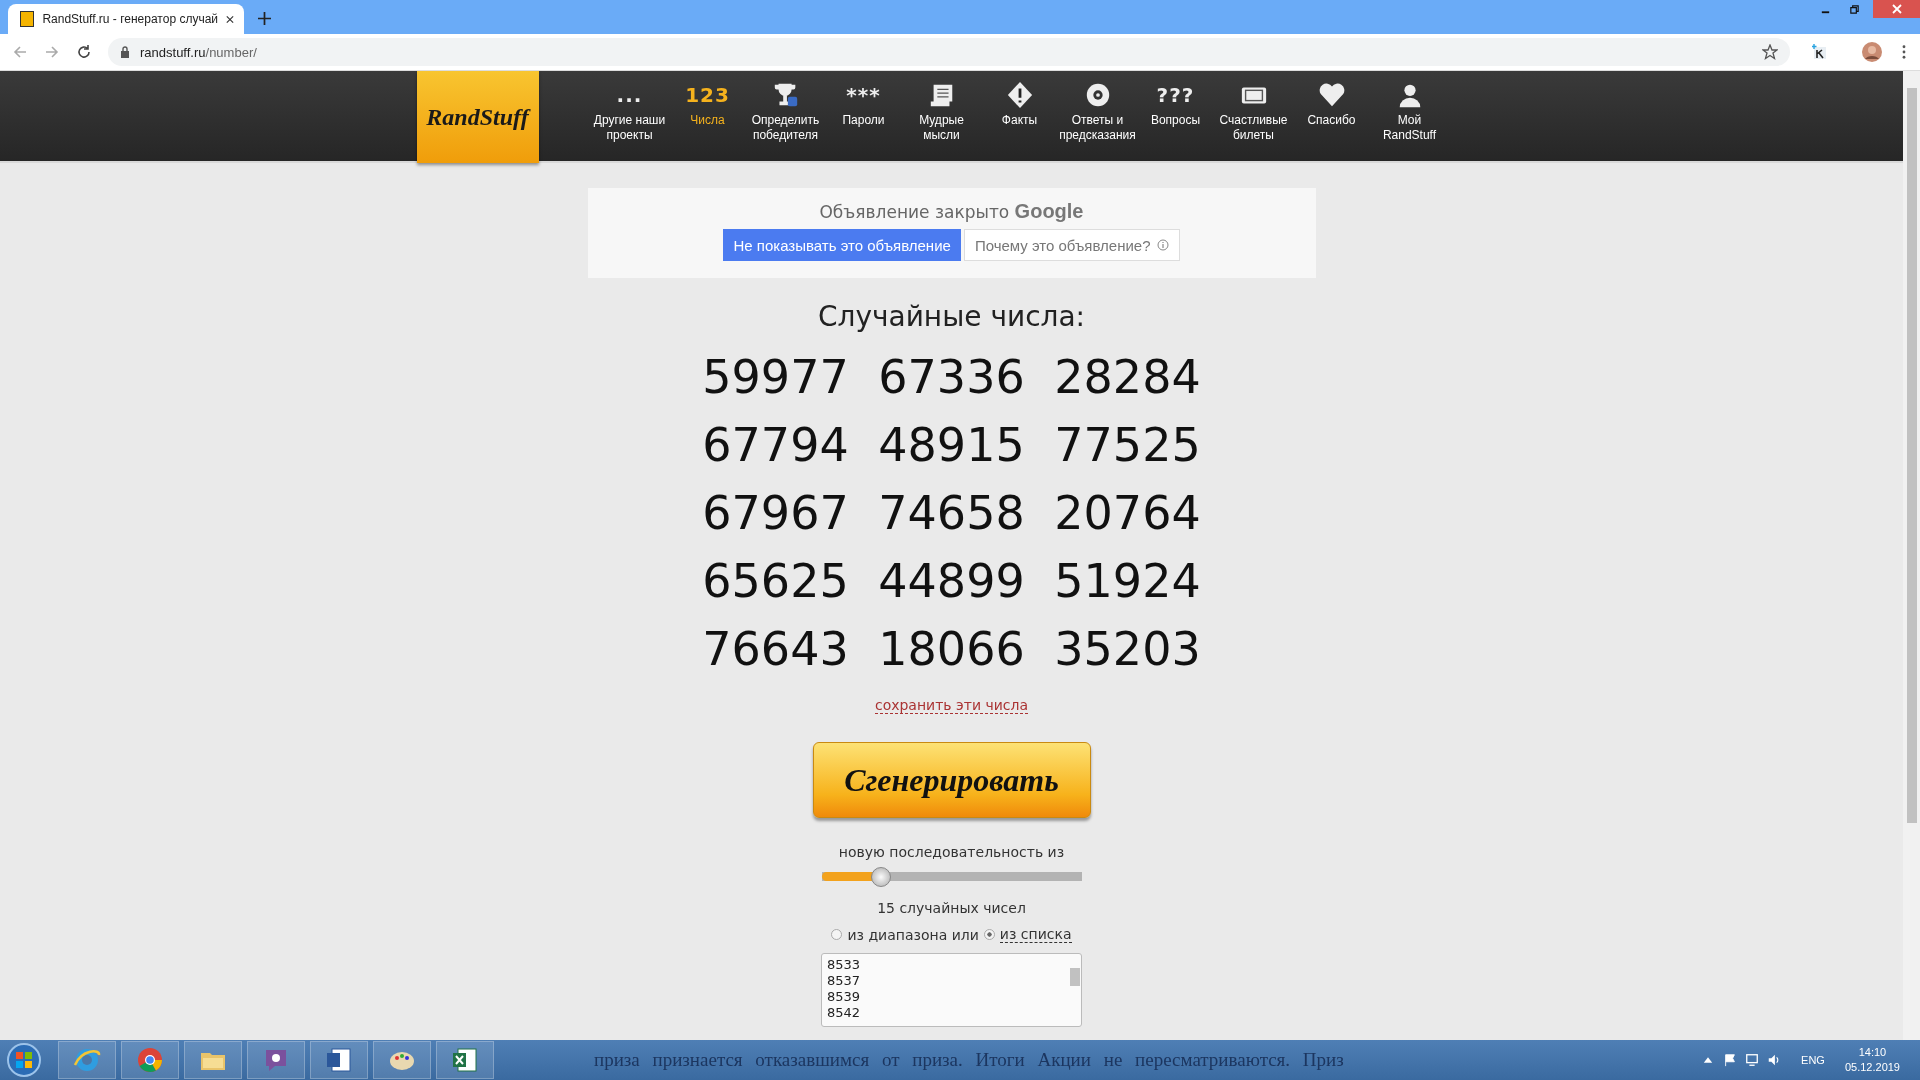 The height and width of the screenshot is (1080, 1920). Describe the element at coordinates (941, 116) in the screenshot. I see `nav-item: Мудрые мысли` at that location.